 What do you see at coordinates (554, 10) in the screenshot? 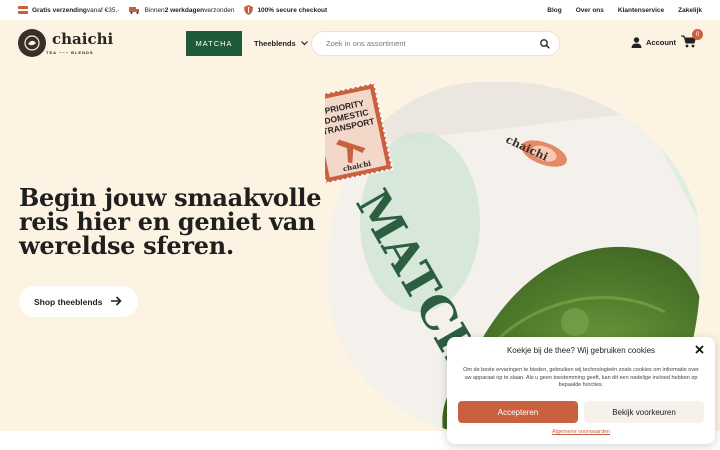
I see `link-blog: Blog` at bounding box center [554, 10].